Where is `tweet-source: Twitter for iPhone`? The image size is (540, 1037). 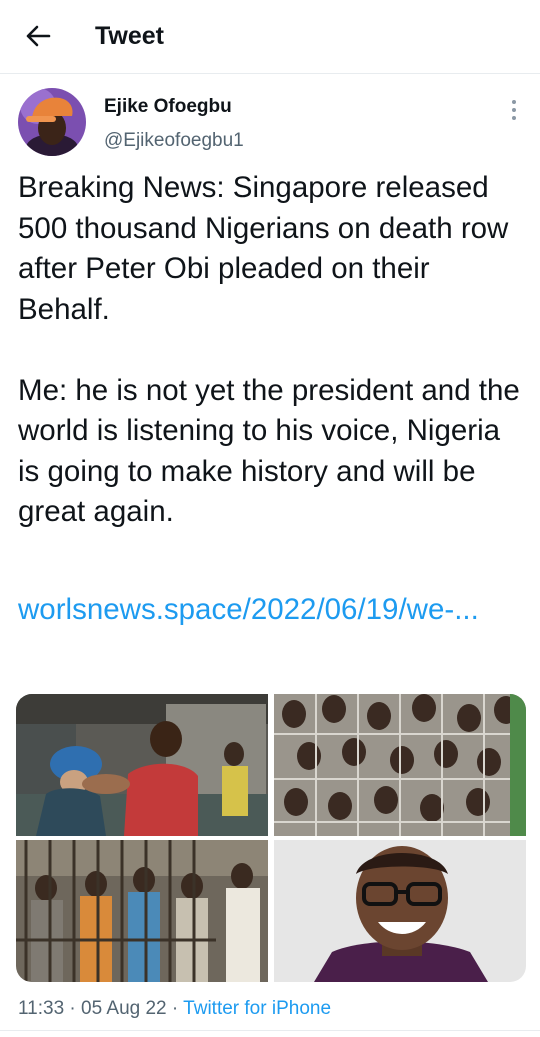 tweet-source: Twitter for iPhone is located at coordinates (257, 1008).